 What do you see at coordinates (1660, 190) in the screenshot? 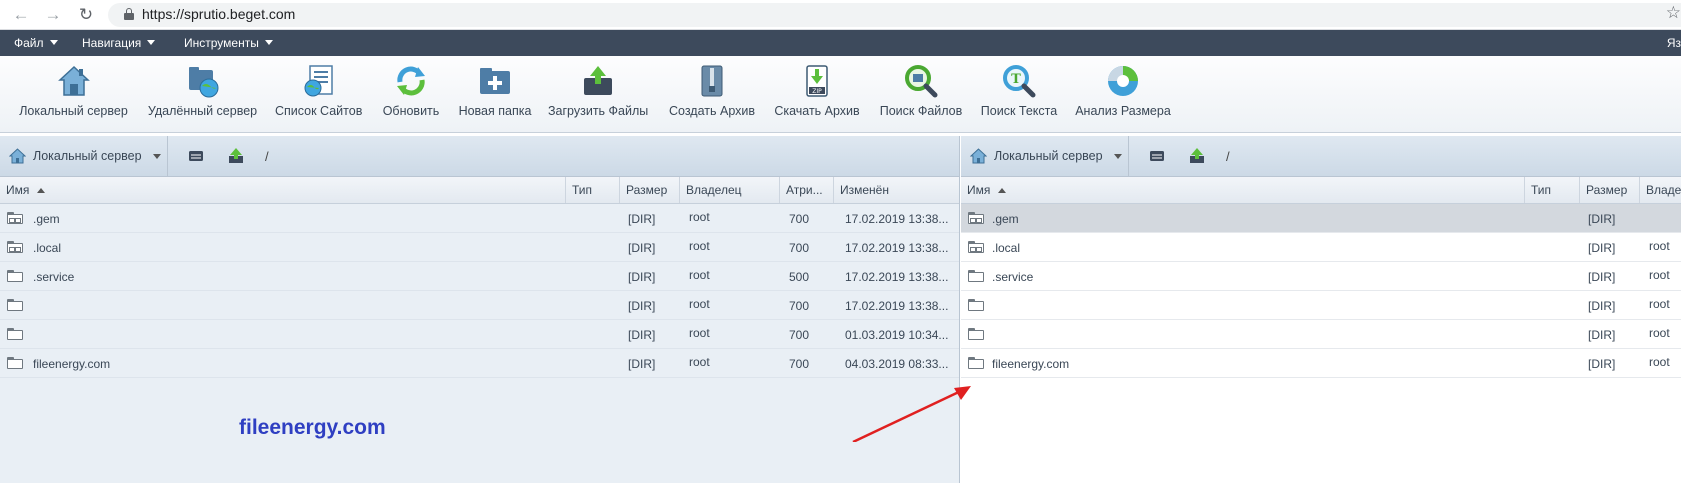
I see `column-owner: Владе` at bounding box center [1660, 190].